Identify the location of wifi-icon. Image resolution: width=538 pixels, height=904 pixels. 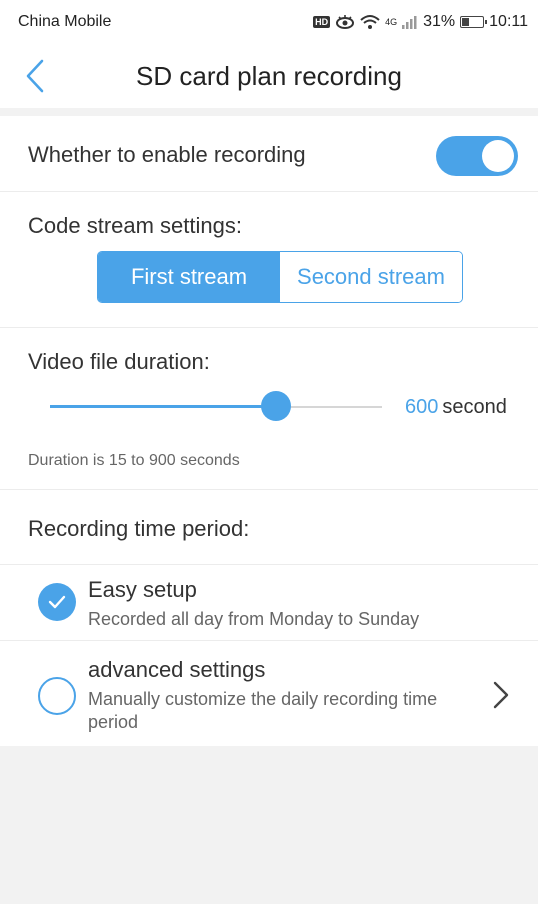
(370, 22).